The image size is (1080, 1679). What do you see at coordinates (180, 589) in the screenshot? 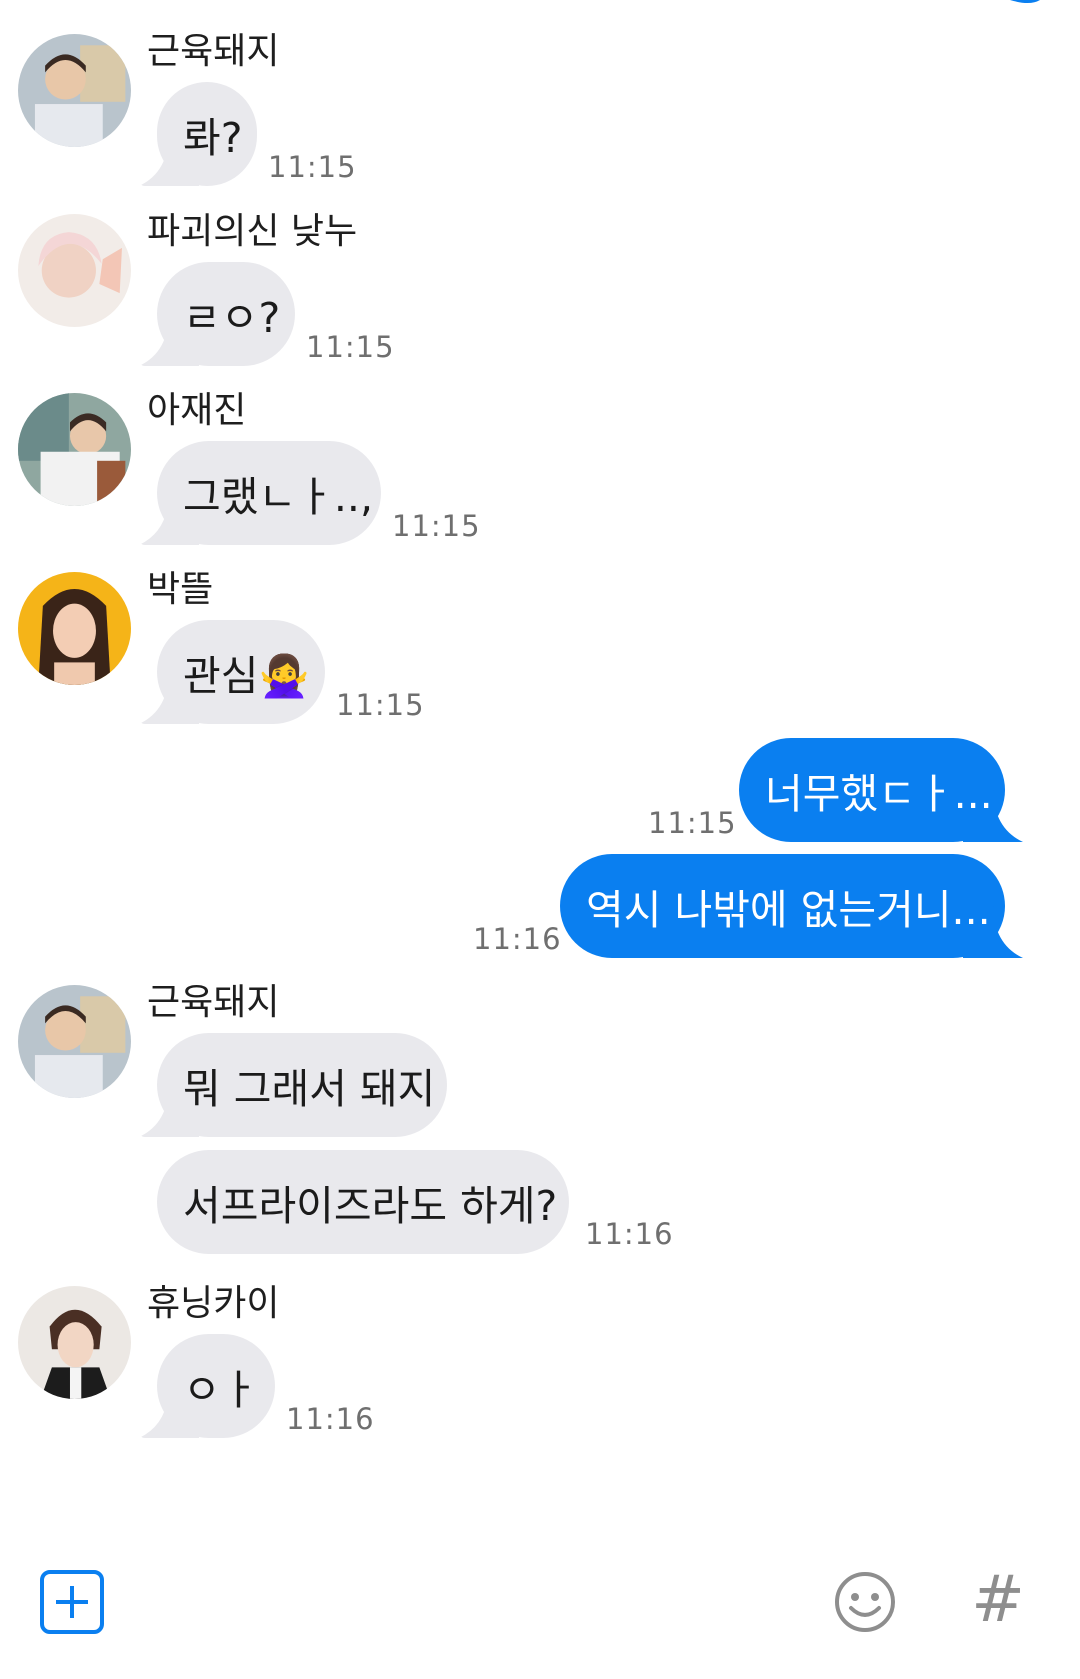
I see `sender-name: 박뜰` at bounding box center [180, 589].